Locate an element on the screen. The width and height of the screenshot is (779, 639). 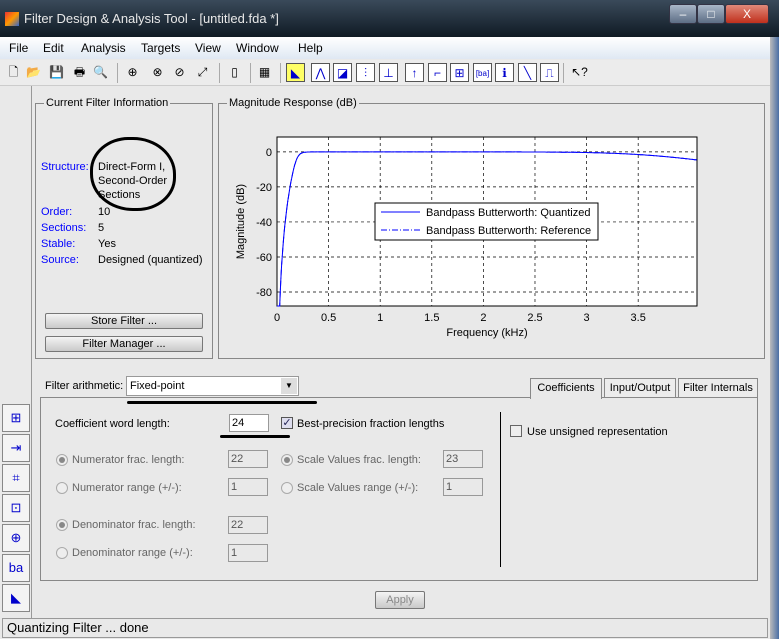
y-tick-label: 0 is located at coordinates (269, 153).